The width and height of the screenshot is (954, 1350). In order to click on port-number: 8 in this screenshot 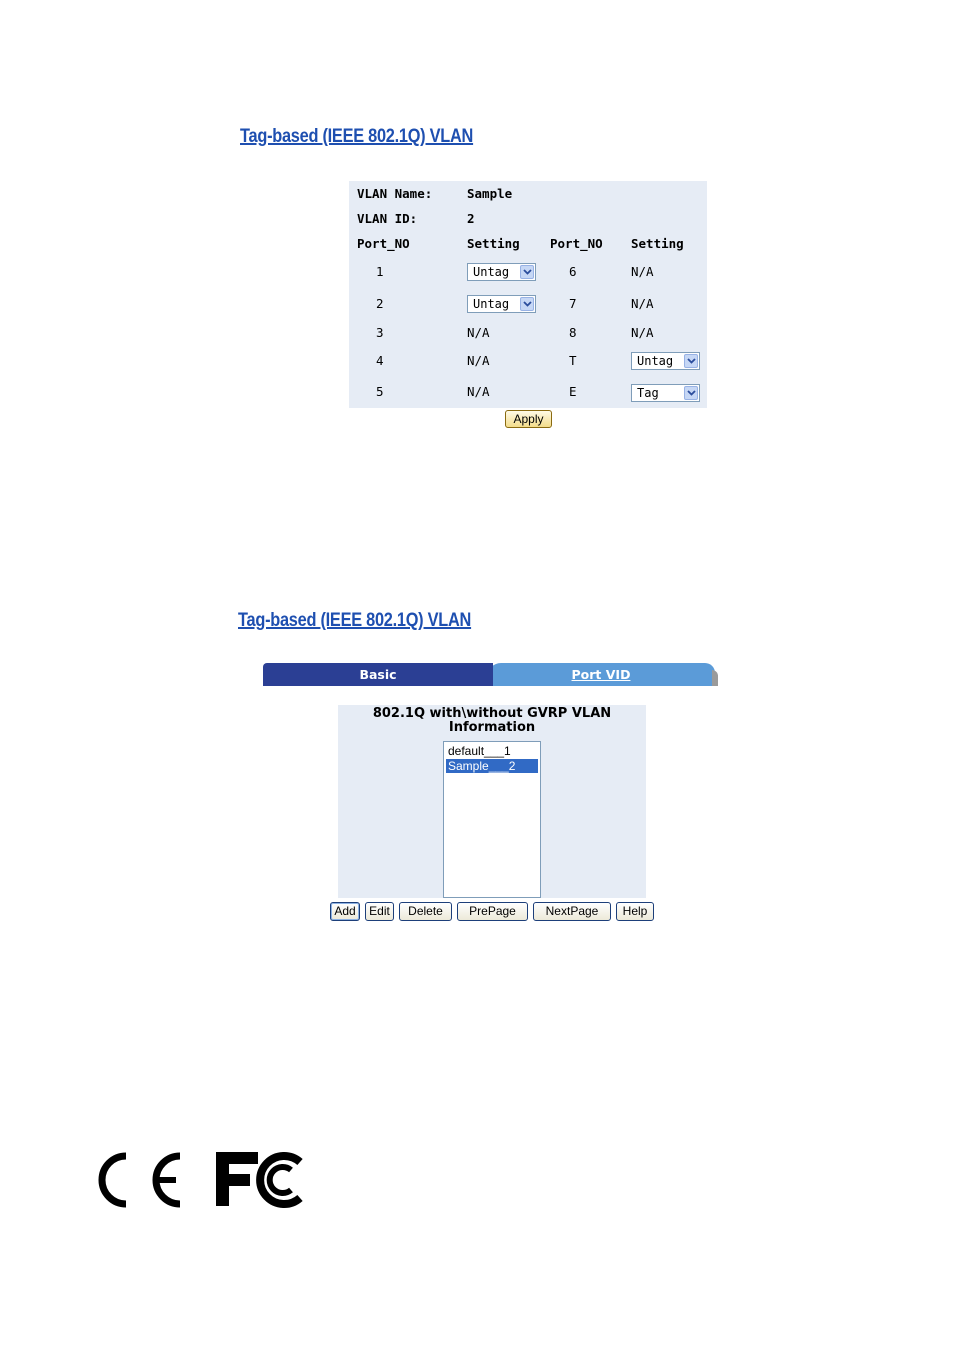, I will do `click(573, 332)`.